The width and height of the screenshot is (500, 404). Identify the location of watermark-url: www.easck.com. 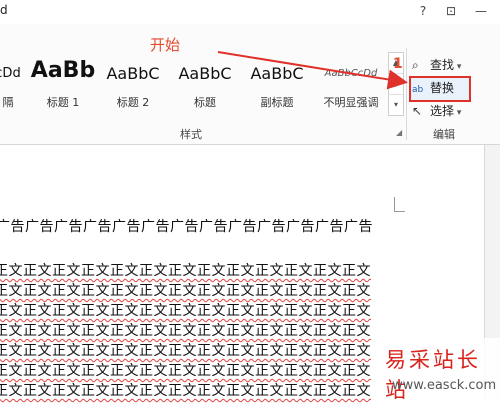
(444, 385).